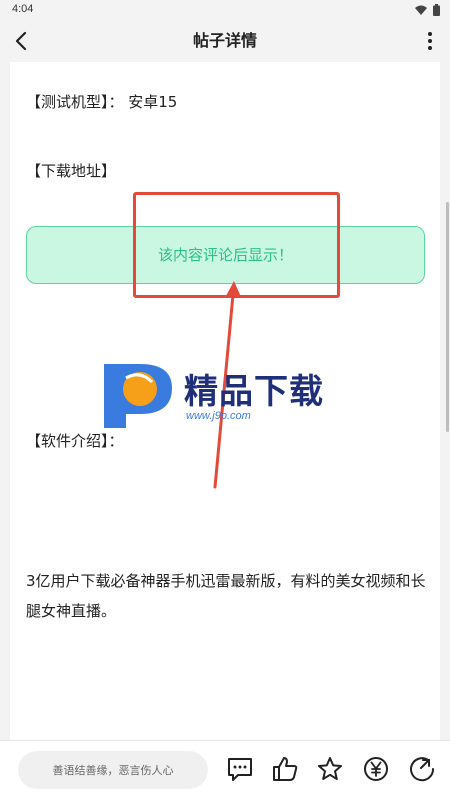 This screenshot has height=800, width=450. Describe the element at coordinates (226, 596) in the screenshot. I see `post-description: 3亿用户下载必备神器手机迅雷最新版，有料的美女视频和长腿女神直播。` at that location.